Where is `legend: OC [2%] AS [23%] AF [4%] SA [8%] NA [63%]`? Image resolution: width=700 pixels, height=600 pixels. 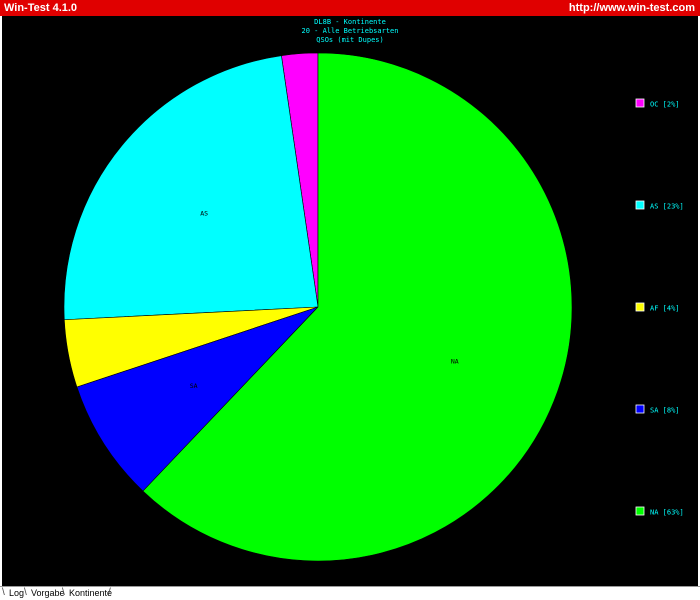
legend: OC [2%] AS [23%] AF [4%] SA [8%] NA [63%] is located at coordinates (659, 307).